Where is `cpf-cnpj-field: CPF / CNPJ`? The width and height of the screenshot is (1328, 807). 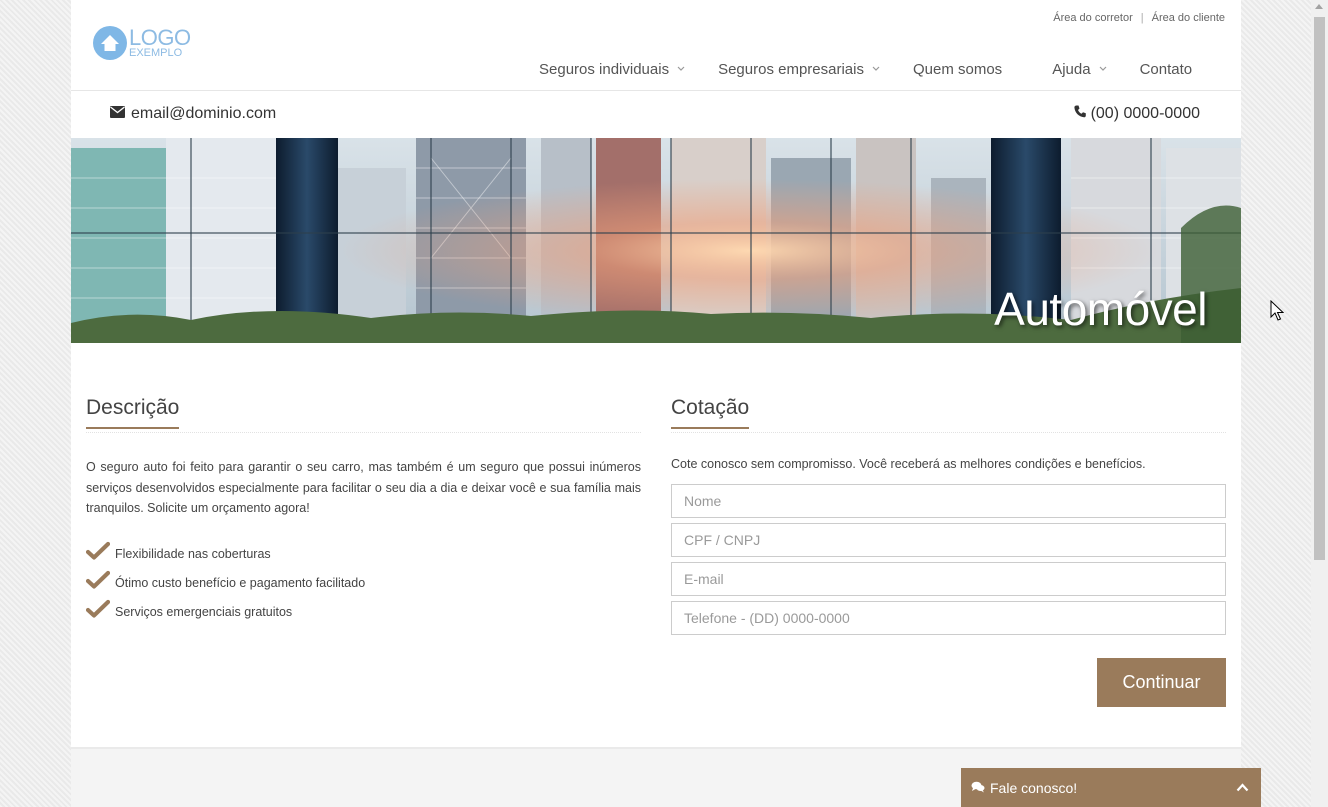
cpf-cnpj-field: CPF / CNPJ is located at coordinates (948, 540).